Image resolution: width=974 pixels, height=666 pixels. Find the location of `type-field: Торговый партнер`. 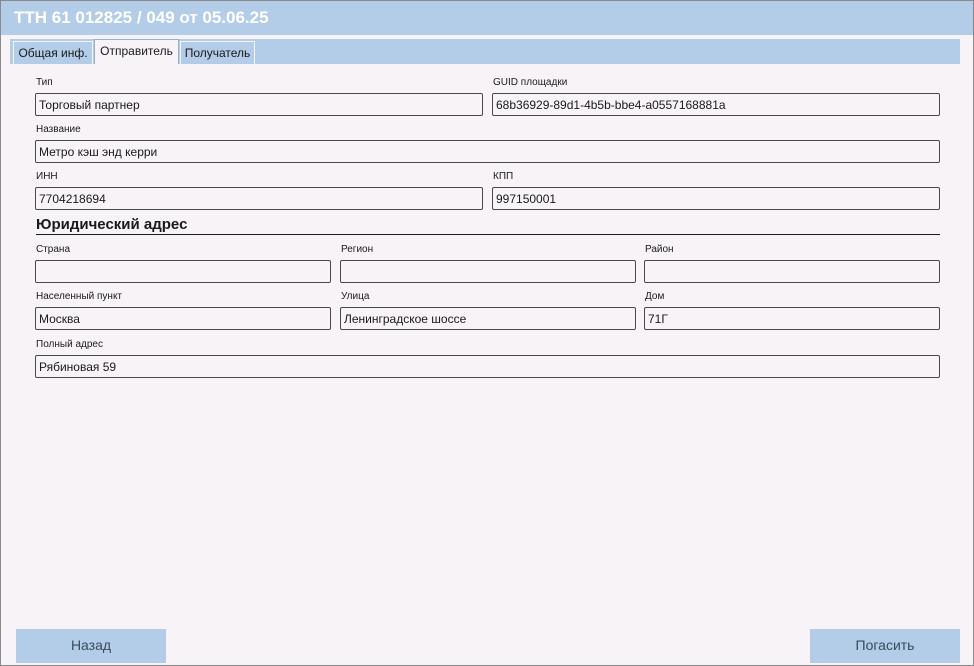

type-field: Торговый партнер is located at coordinates (259, 104).